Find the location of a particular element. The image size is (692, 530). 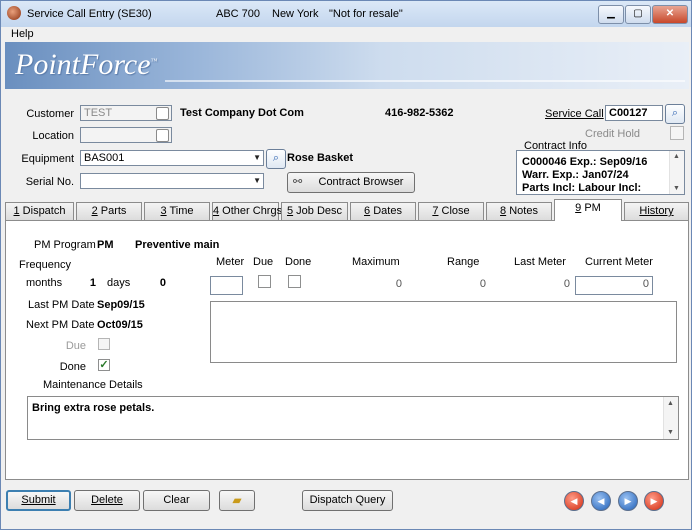

pm-program-code: PM is located at coordinates (105, 245).